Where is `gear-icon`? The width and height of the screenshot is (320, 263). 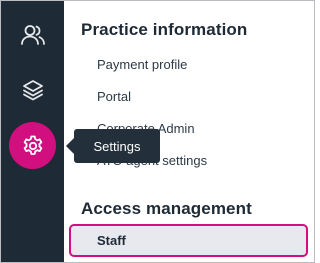 gear-icon is located at coordinates (33, 146).